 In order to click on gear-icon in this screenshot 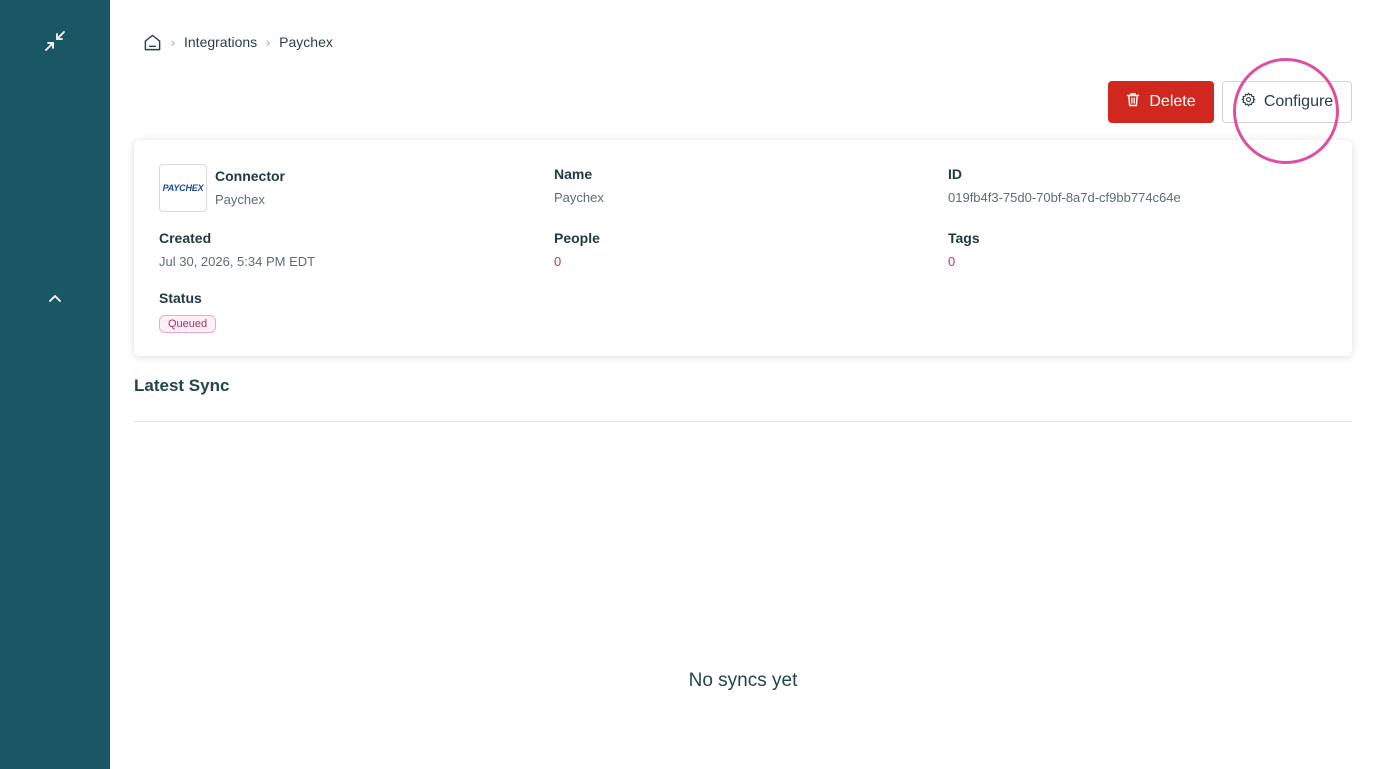, I will do `click(1248, 102)`.